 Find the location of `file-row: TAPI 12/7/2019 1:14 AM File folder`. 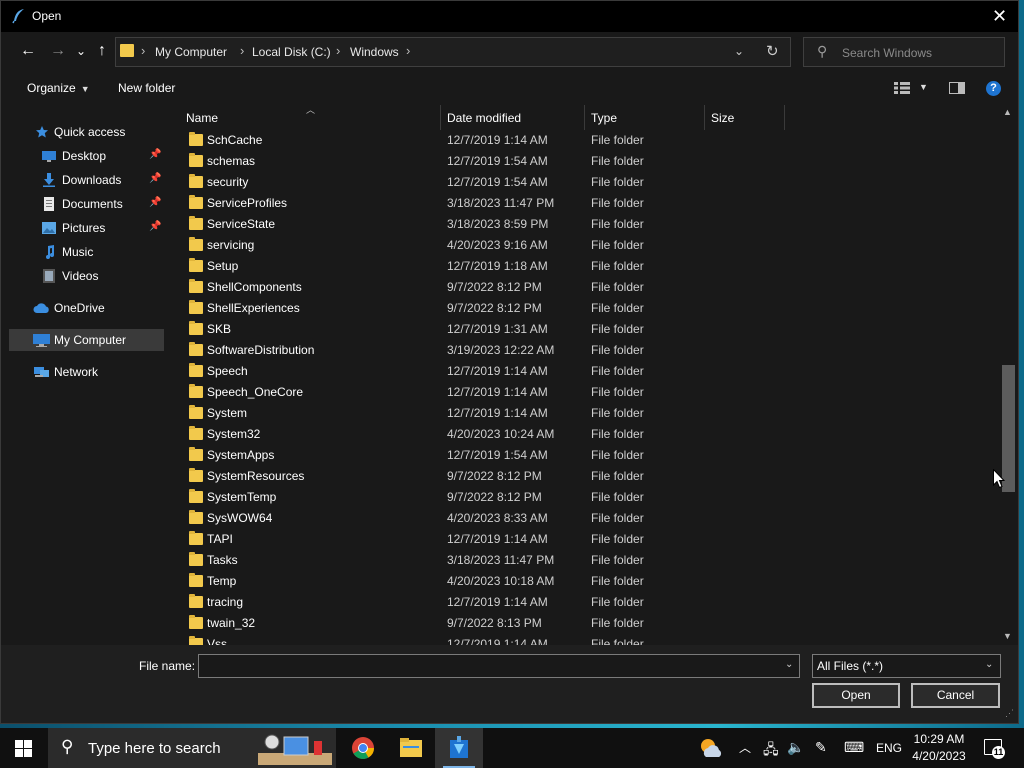

file-row: TAPI 12/7/2019 1:14 AM File folder is located at coordinates (583, 539).